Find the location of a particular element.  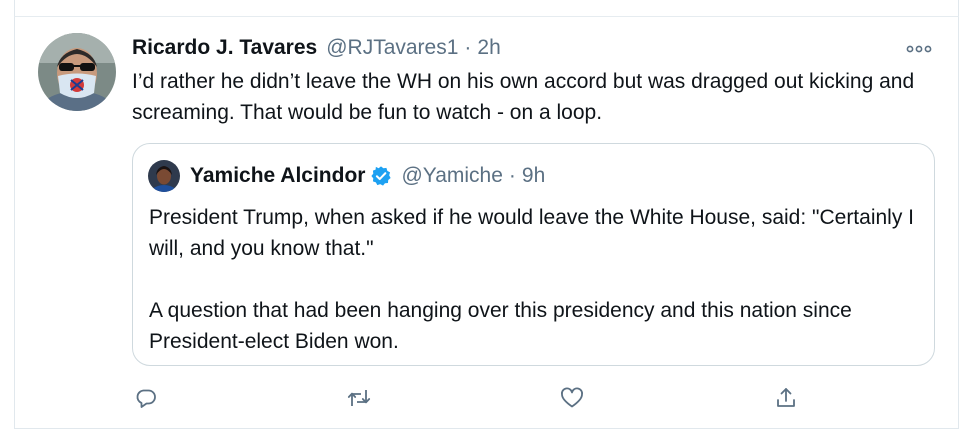

more-horizontal-icon is located at coordinates (919, 49).